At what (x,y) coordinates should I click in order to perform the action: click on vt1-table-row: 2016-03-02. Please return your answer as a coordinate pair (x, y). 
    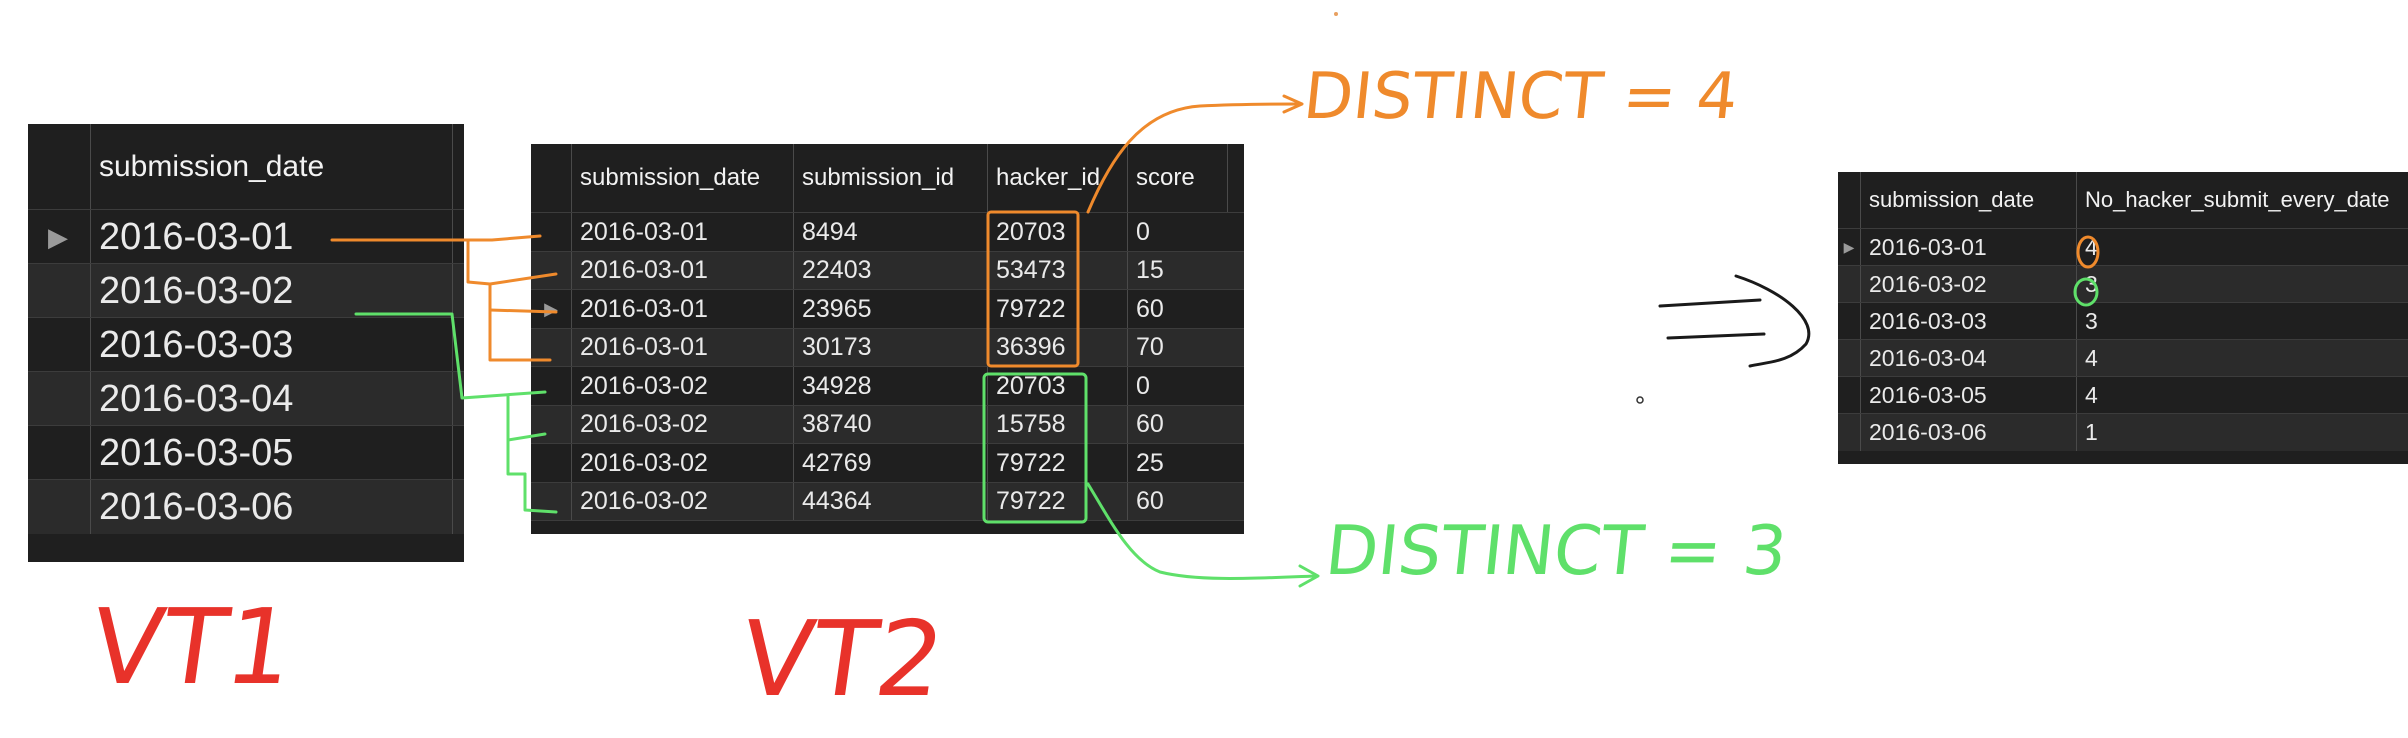
    Looking at the image, I should click on (246, 290).